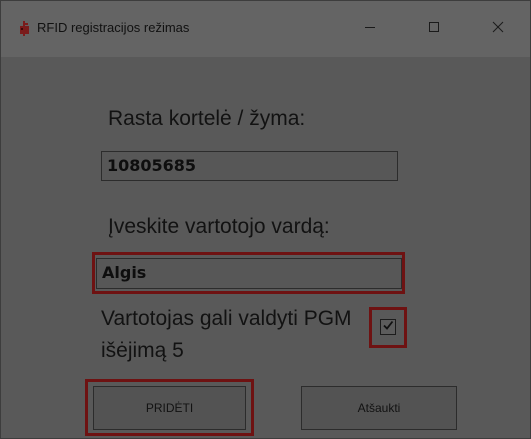  Describe the element at coordinates (24, 28) in the screenshot. I see `rfid-app-icon` at that location.